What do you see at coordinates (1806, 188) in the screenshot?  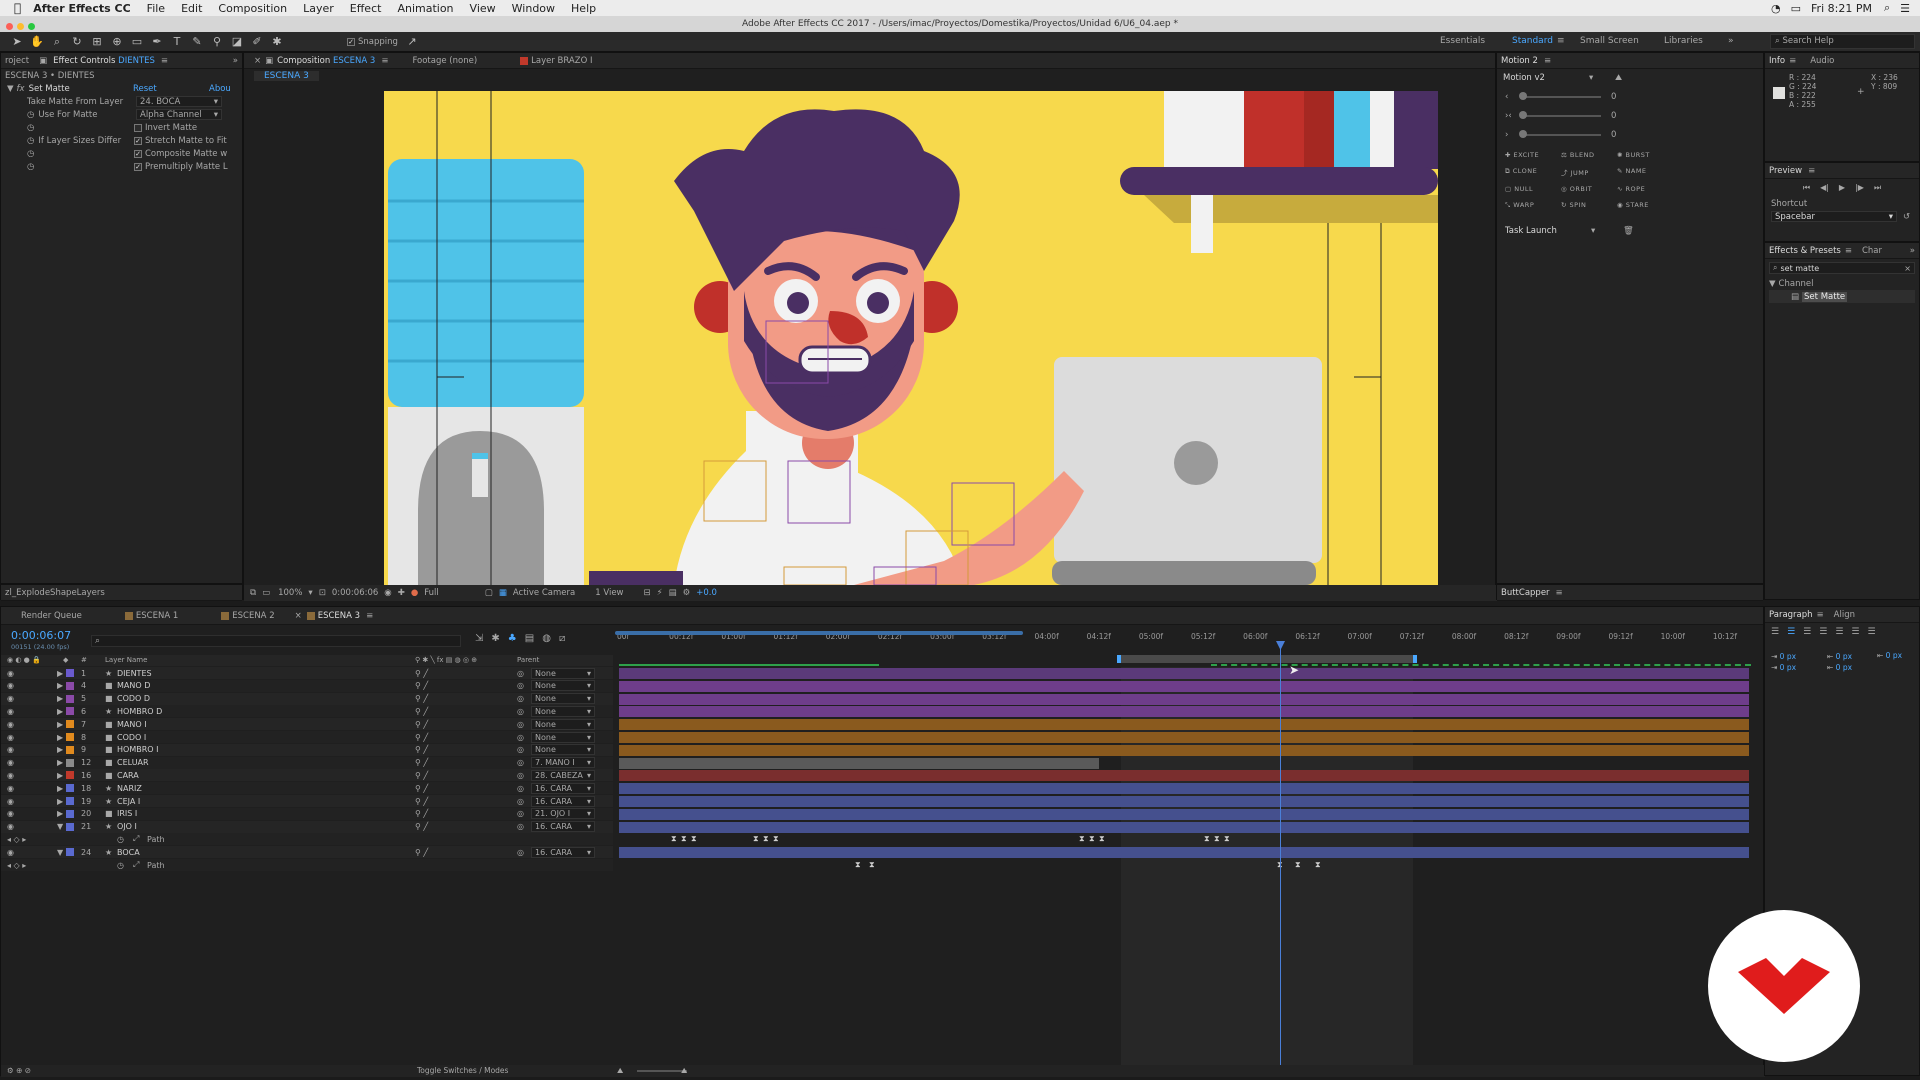 I see `first-frame-icon: ⏮` at bounding box center [1806, 188].